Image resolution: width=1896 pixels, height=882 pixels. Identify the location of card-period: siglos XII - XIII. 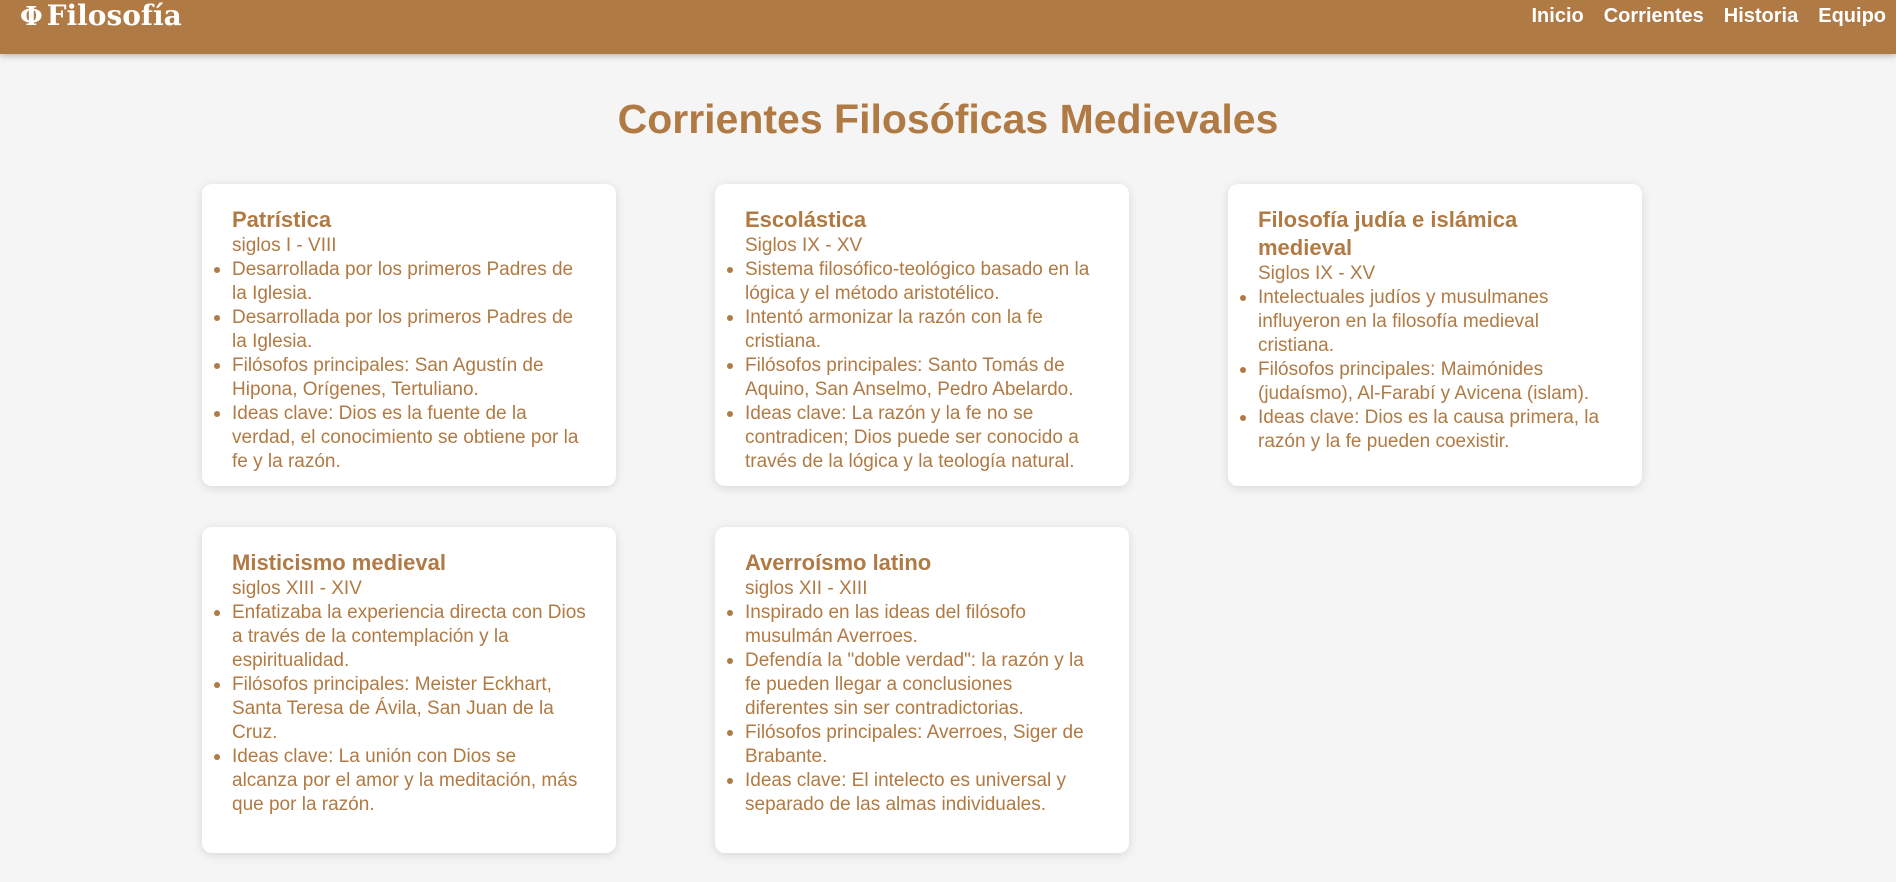
(806, 588).